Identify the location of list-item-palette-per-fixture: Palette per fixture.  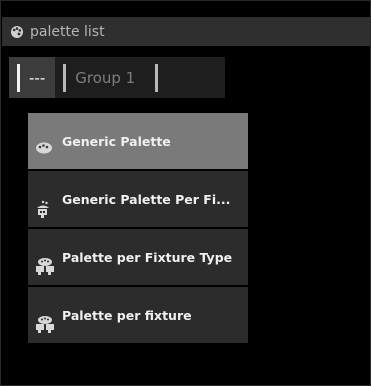
(138, 315).